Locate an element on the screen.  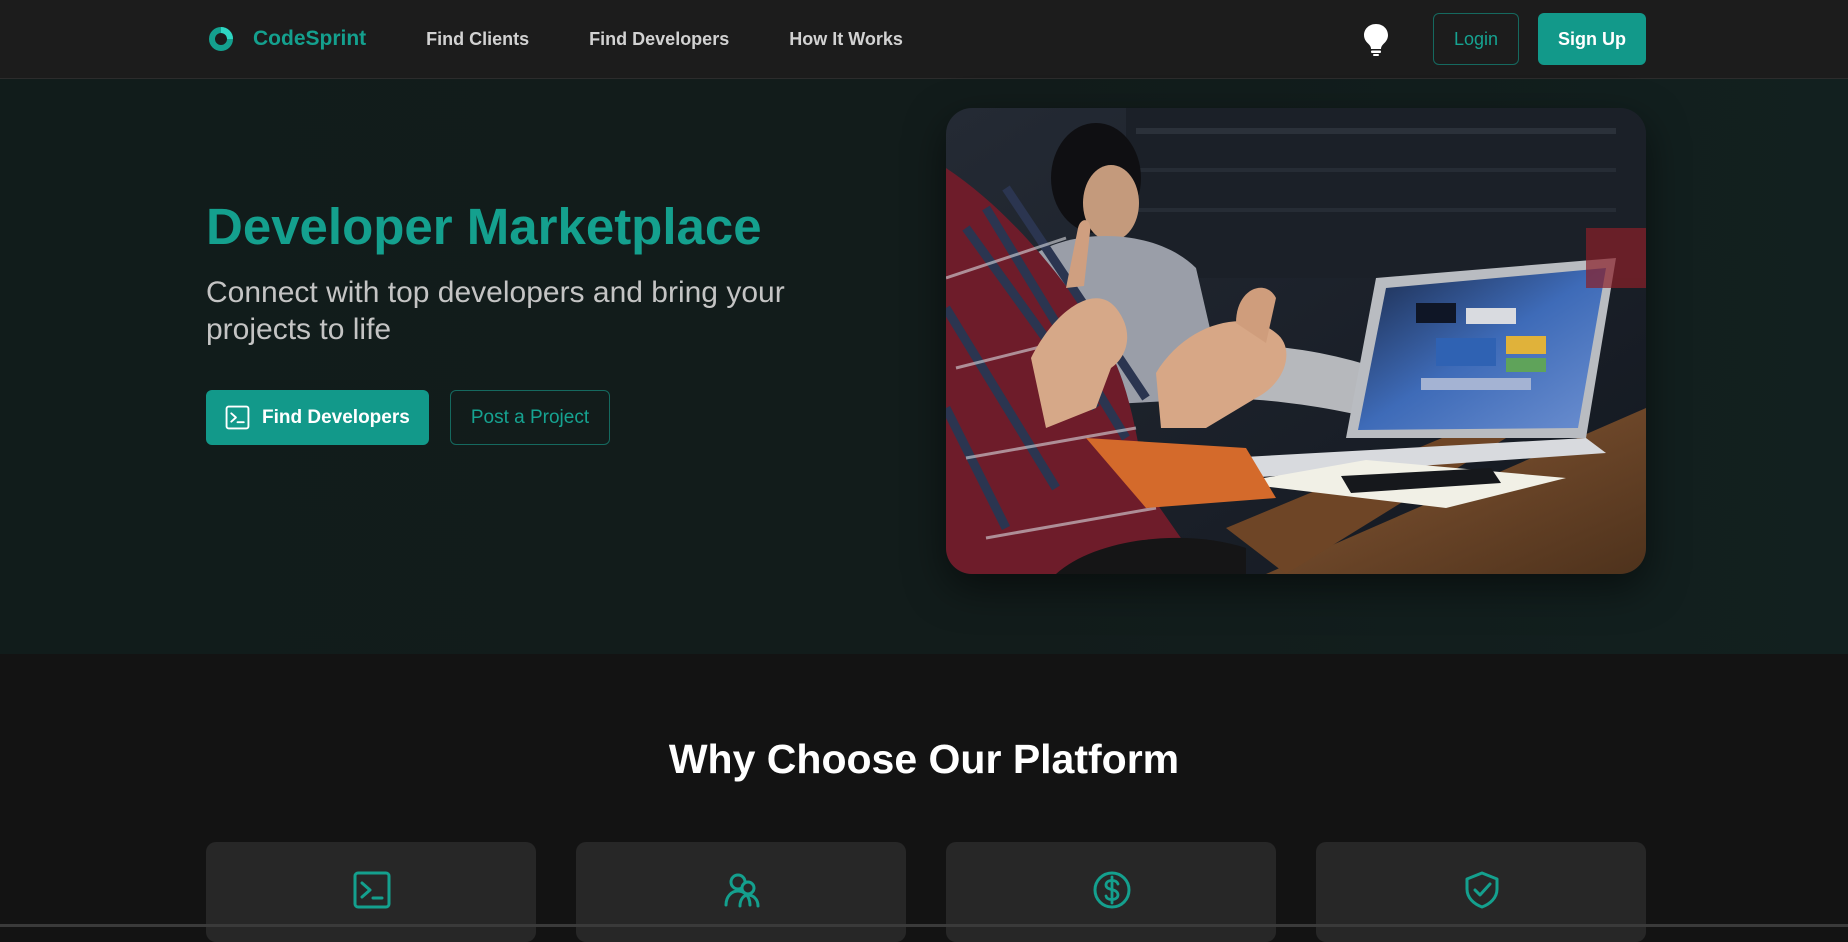
feature-card-pricing is located at coordinates (1111, 892).